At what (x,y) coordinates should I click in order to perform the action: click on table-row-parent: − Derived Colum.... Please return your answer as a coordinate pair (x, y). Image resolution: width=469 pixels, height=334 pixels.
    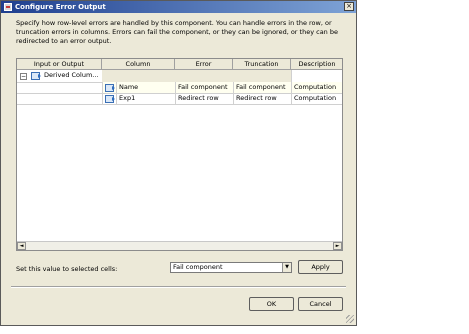
    Looking at the image, I should click on (179, 76).